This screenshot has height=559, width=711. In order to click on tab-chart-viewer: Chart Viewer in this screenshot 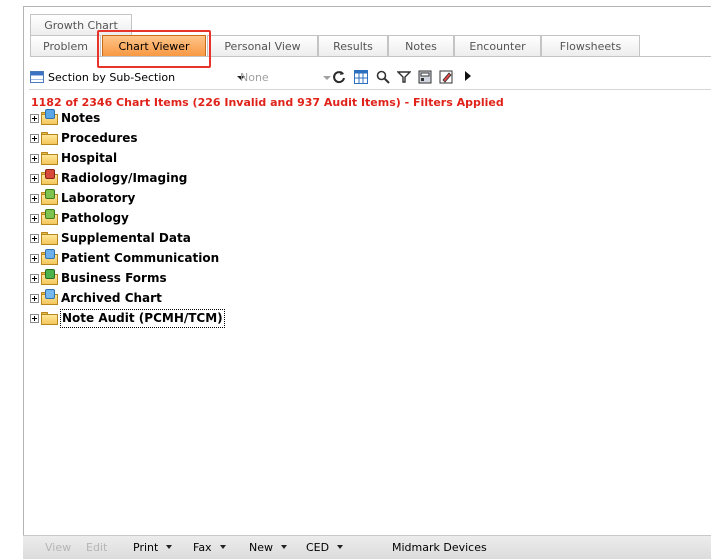, I will do `click(154, 46)`.